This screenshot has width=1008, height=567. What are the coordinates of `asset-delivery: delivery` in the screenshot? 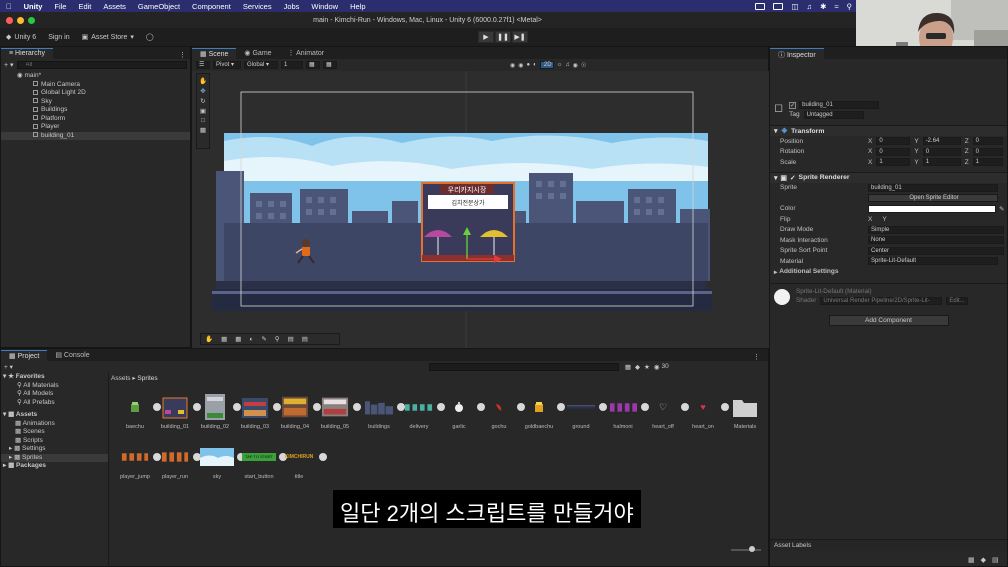 It's located at (422, 411).